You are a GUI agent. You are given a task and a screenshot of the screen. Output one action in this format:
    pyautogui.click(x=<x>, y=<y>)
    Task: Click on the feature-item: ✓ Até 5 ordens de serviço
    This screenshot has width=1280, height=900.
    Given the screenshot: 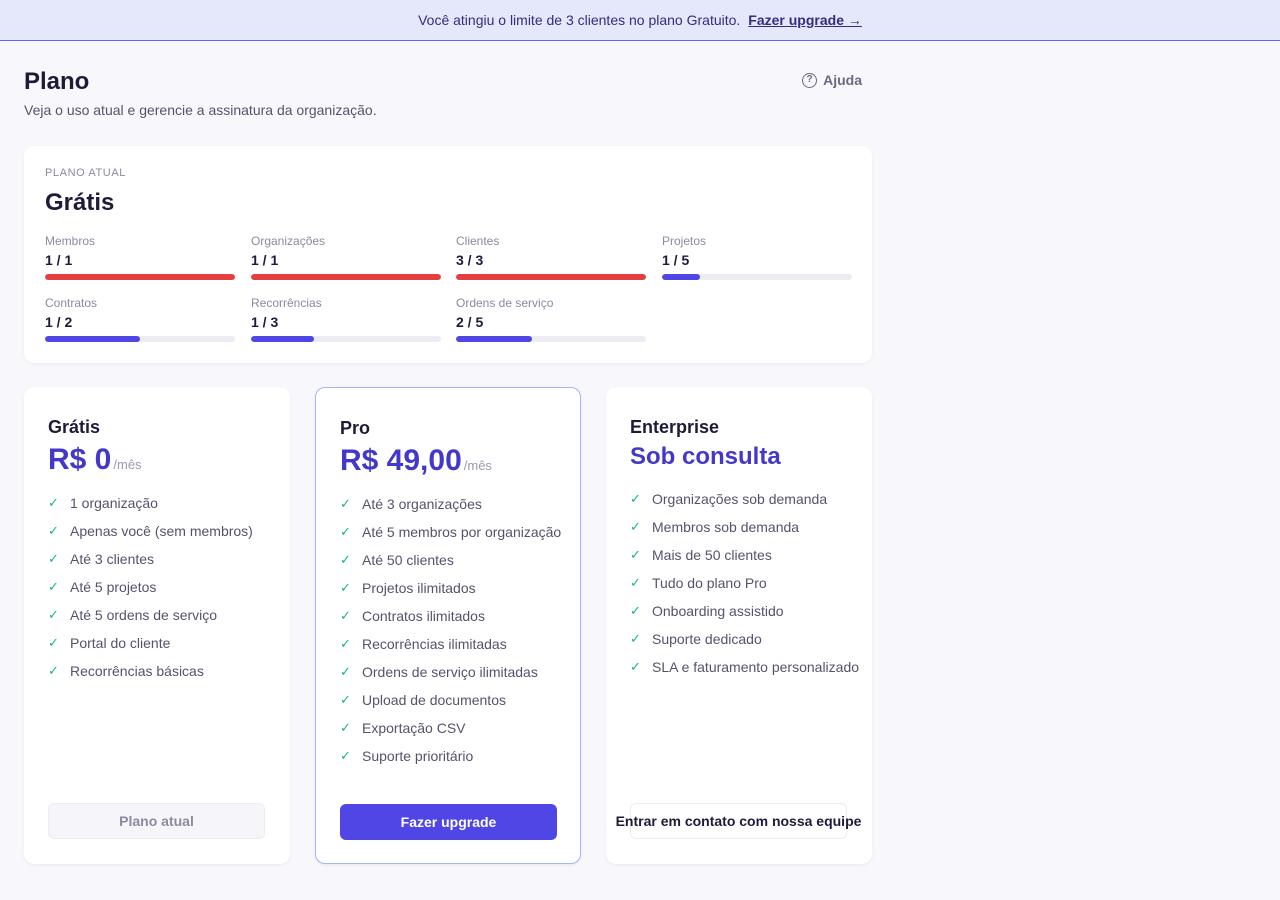 What is the action you would take?
    pyautogui.click(x=163, y=615)
    